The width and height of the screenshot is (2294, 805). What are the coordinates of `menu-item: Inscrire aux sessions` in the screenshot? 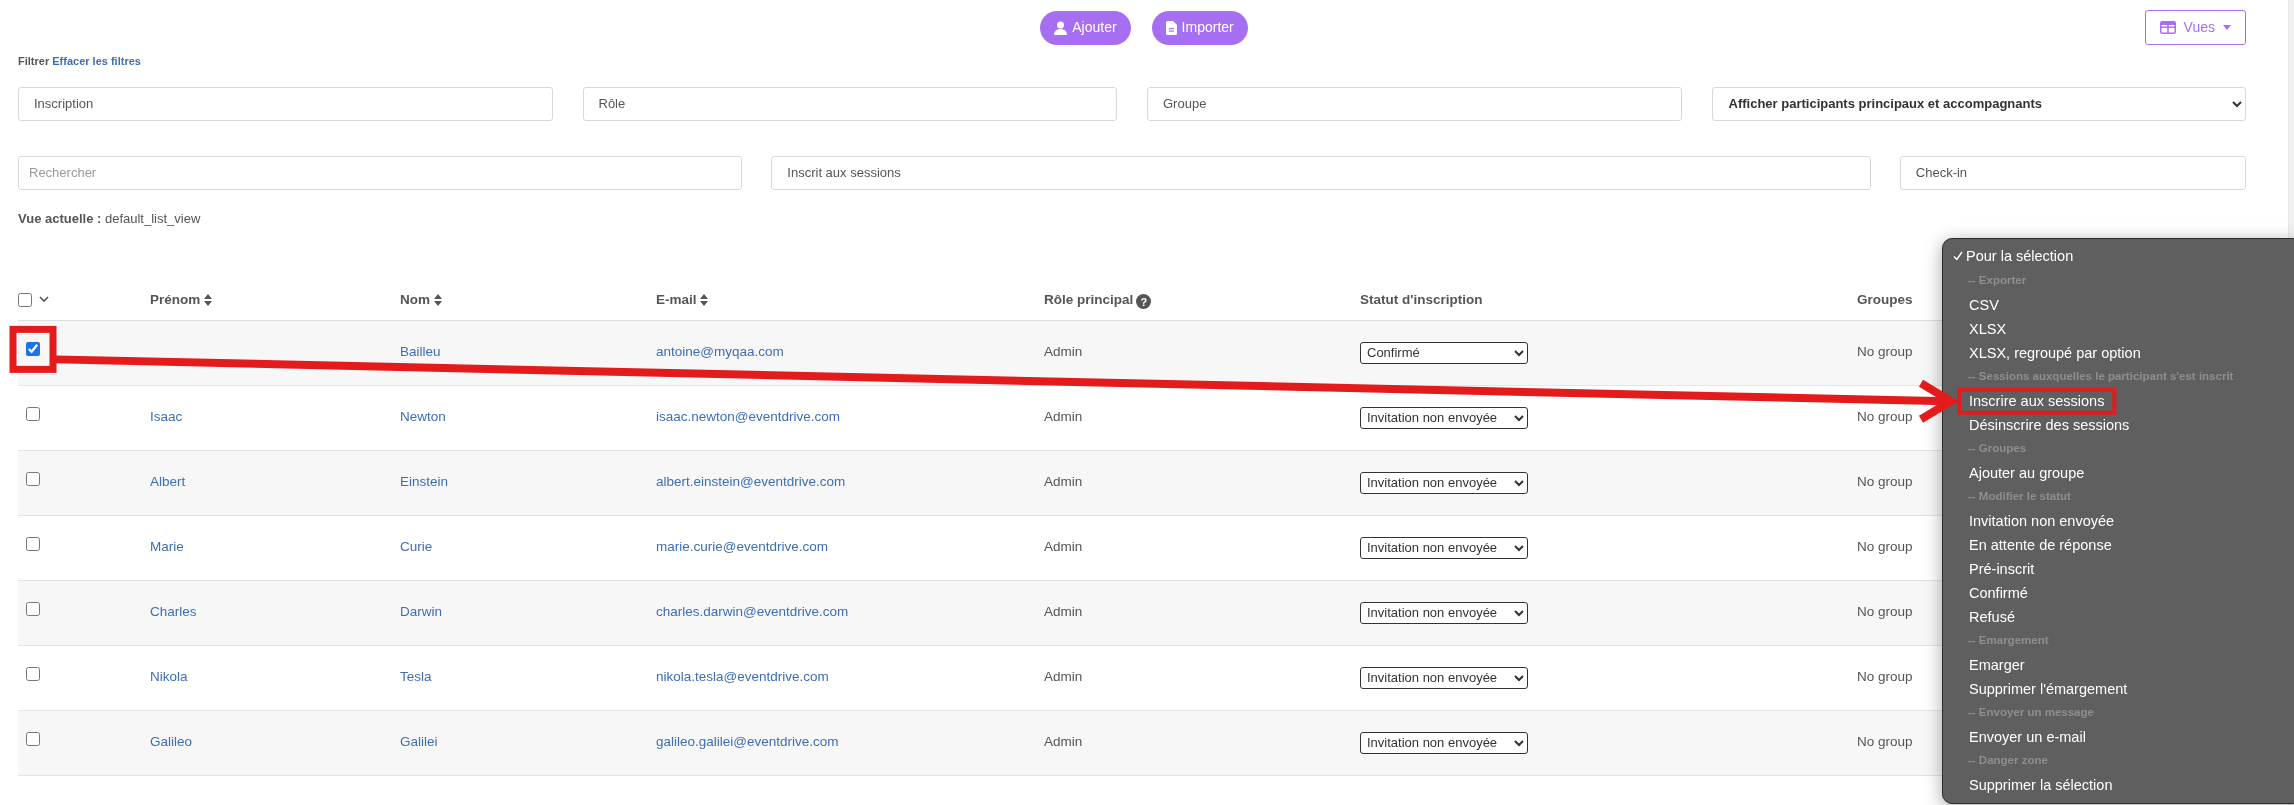 It's located at (2037, 401).